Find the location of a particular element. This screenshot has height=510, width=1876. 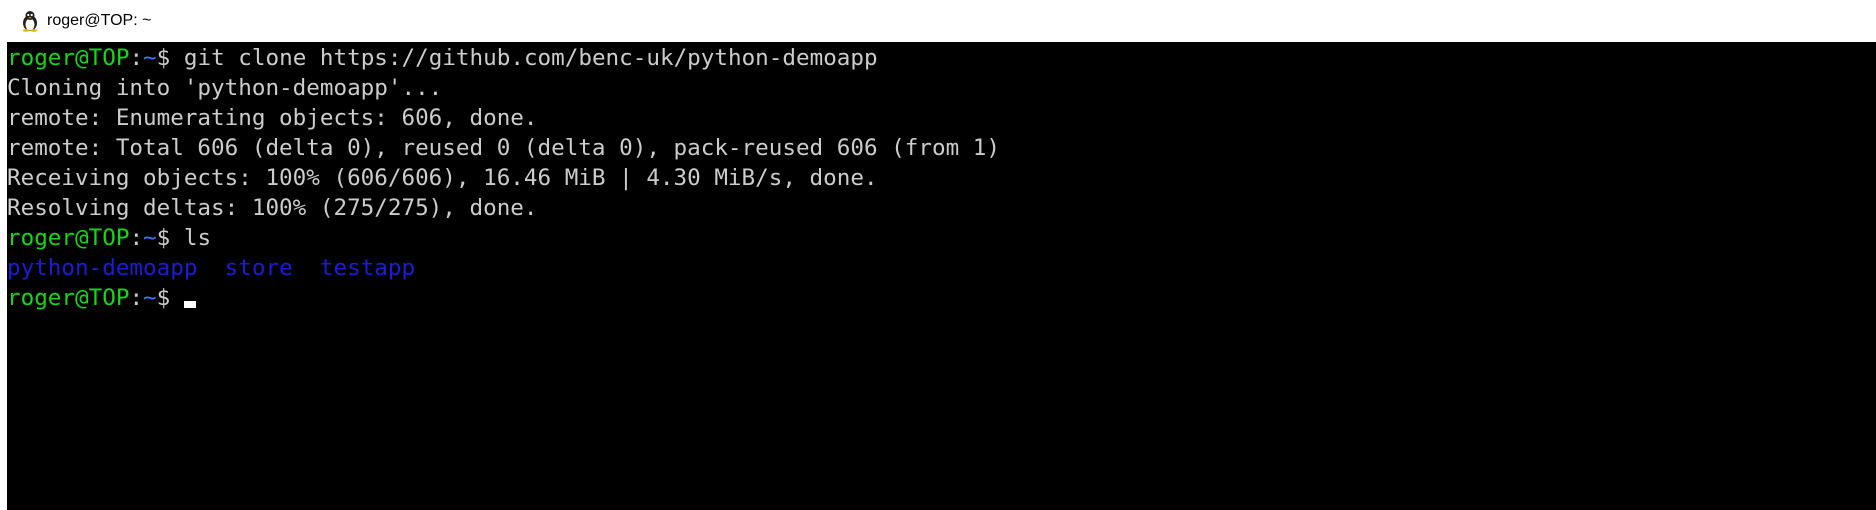

window-left-border is located at coordinates (3, 276).